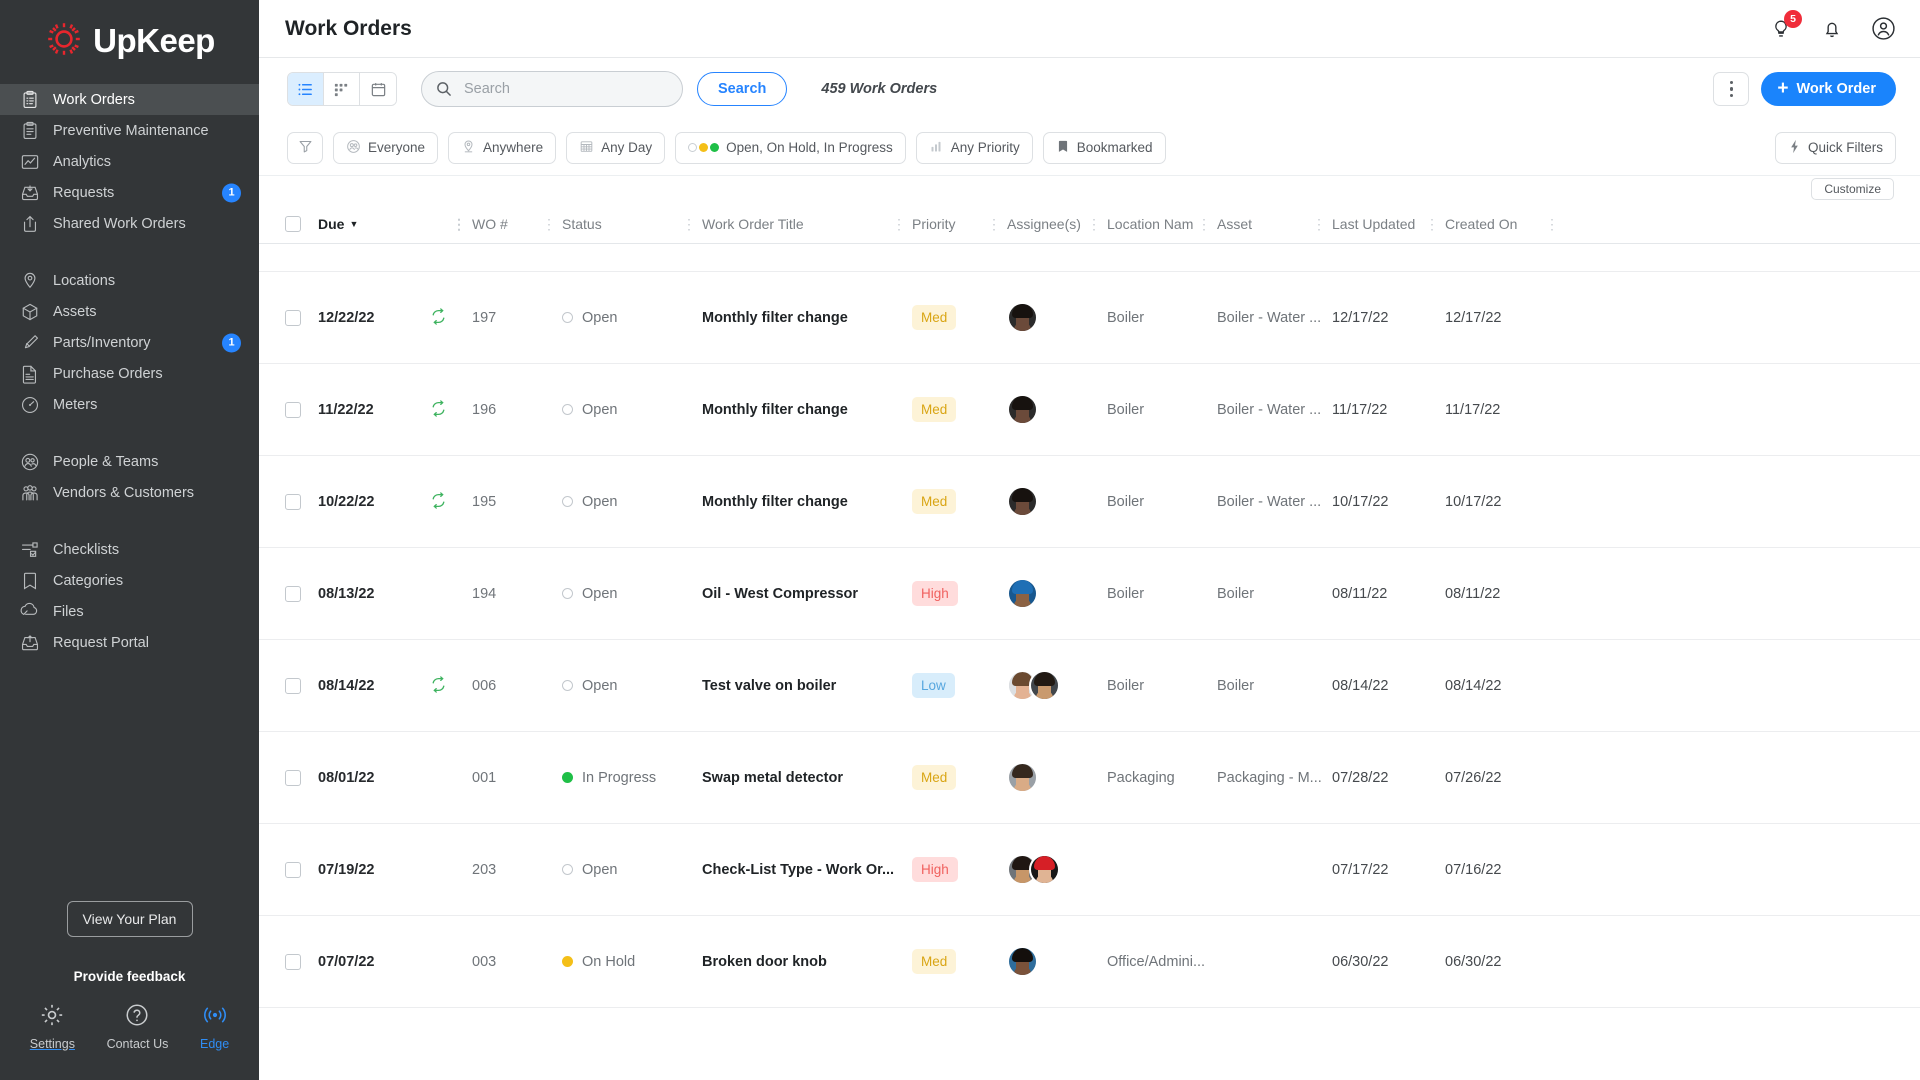 This screenshot has width=1920, height=1080. I want to click on column-header-last-updated: Last Updated ⋮, so click(1388, 224).